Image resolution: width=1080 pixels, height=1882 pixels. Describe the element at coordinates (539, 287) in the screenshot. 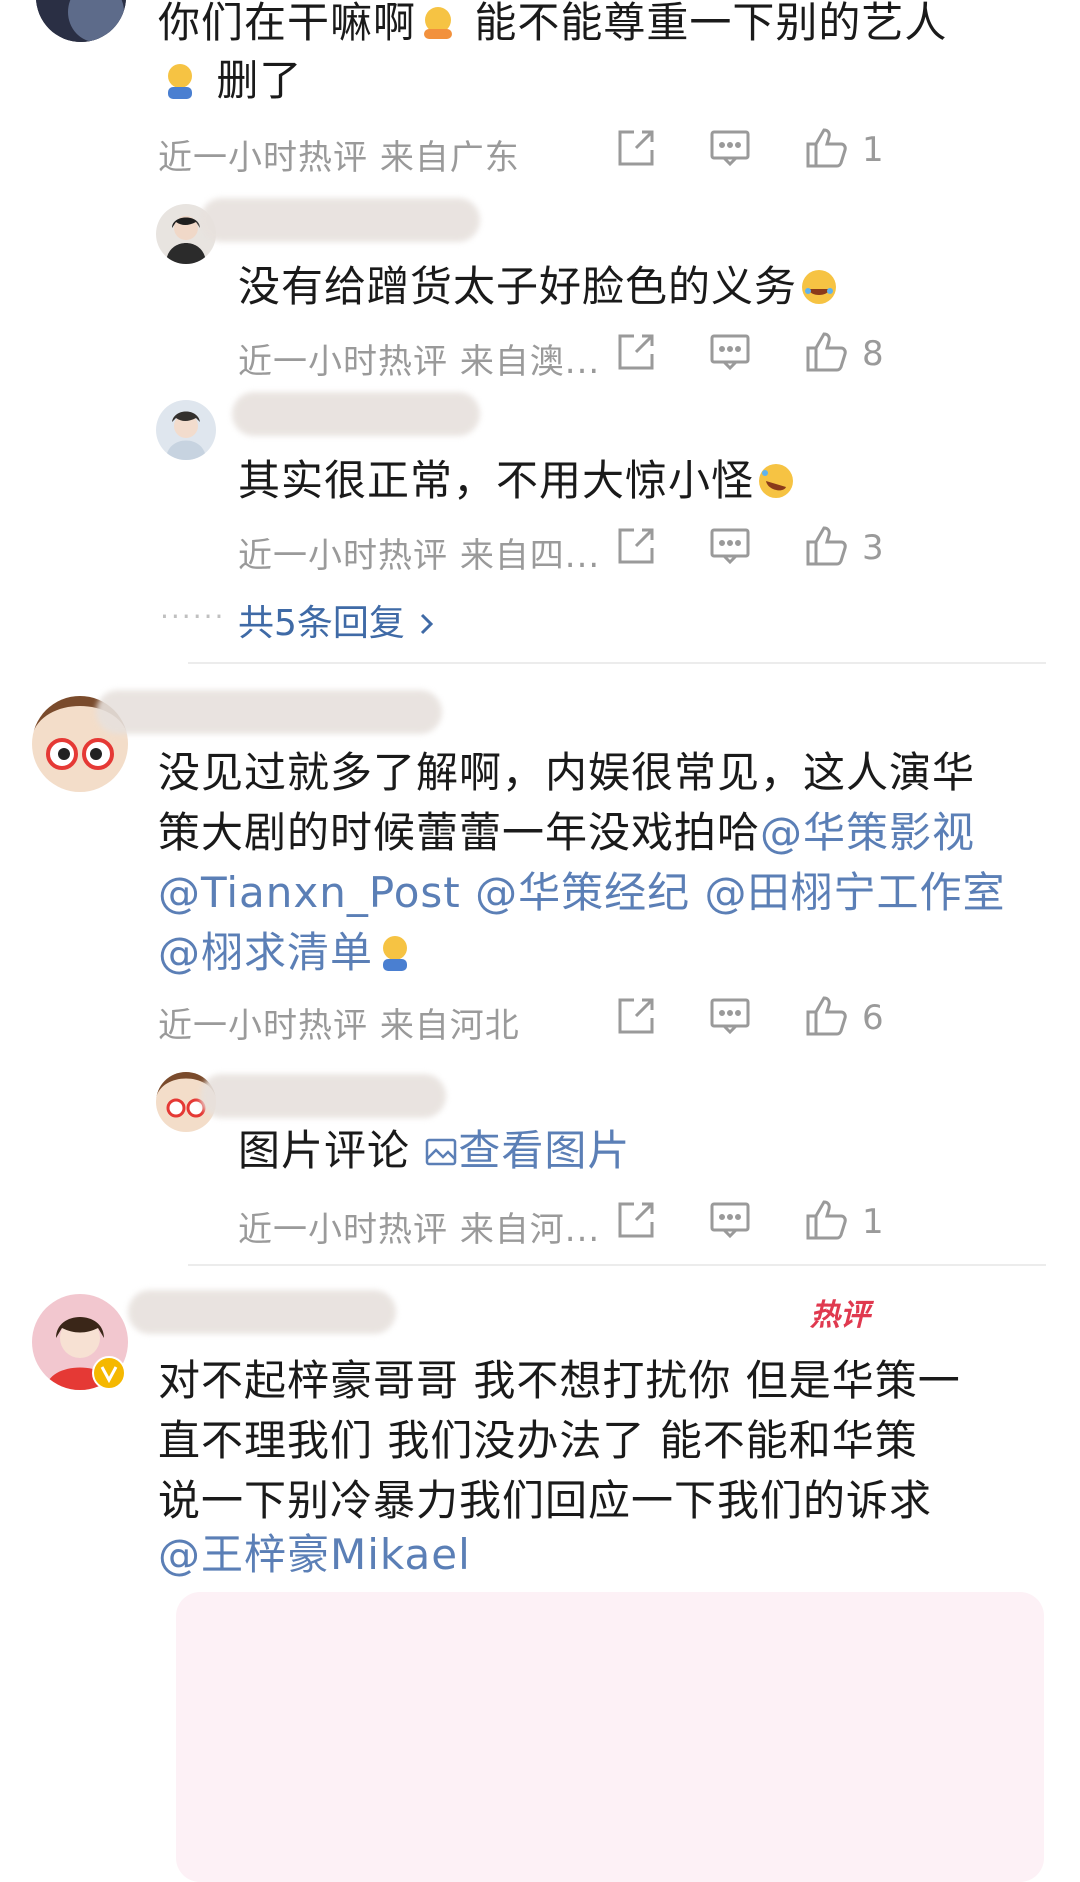

I see `reply-text: 没有给蹭货太子好脸色的义务` at that location.